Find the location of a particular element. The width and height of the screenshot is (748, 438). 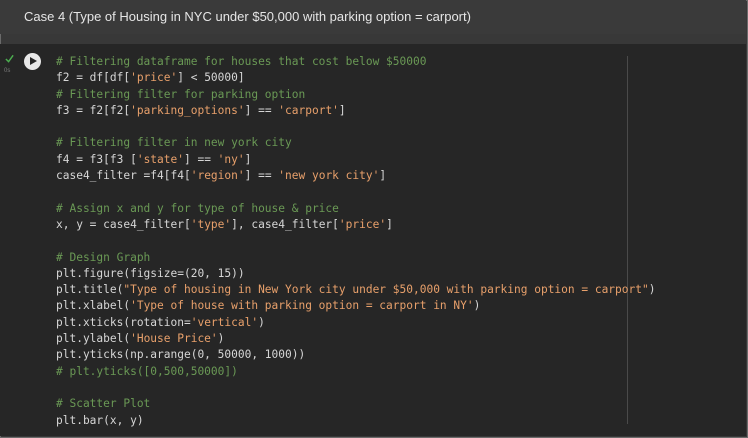

code-line: plt.xticks(rotation='vertical') is located at coordinates (355, 323).